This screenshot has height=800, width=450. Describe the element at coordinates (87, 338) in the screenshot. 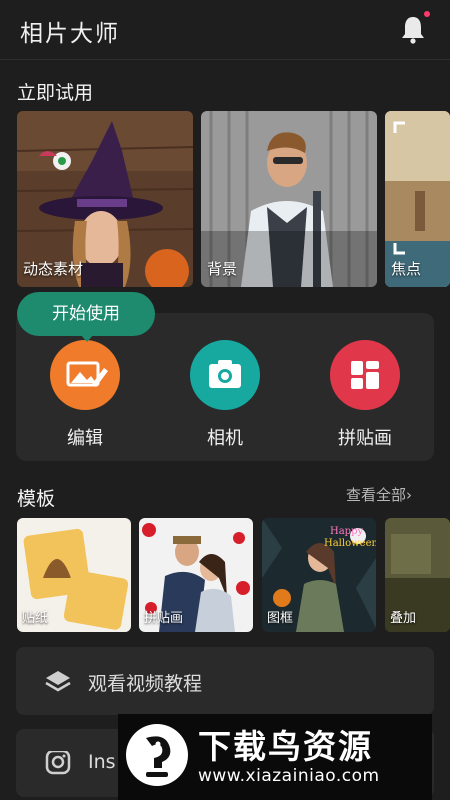

I see `tooltip-tail` at that location.